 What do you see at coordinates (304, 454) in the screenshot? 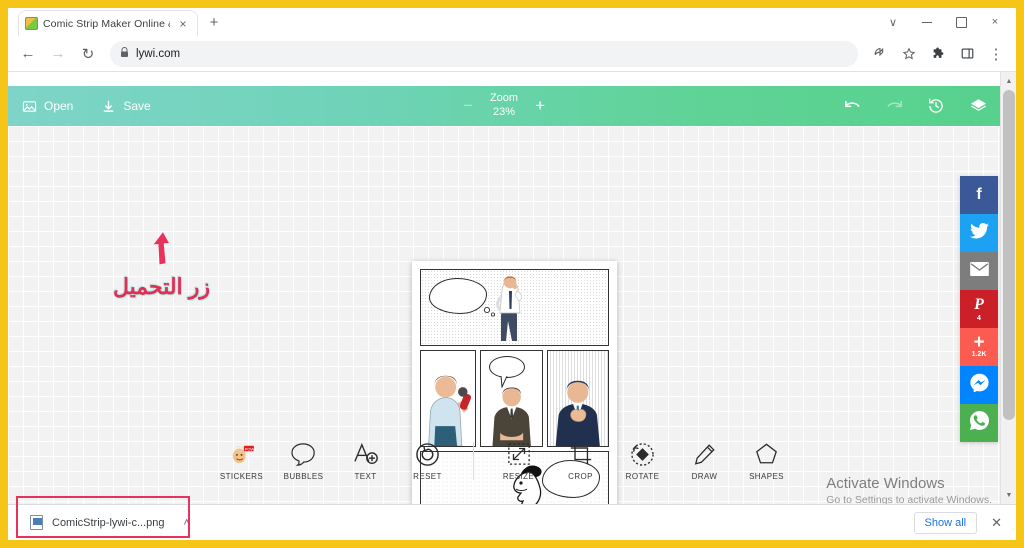
I see `speech-bubble-icon` at bounding box center [304, 454].